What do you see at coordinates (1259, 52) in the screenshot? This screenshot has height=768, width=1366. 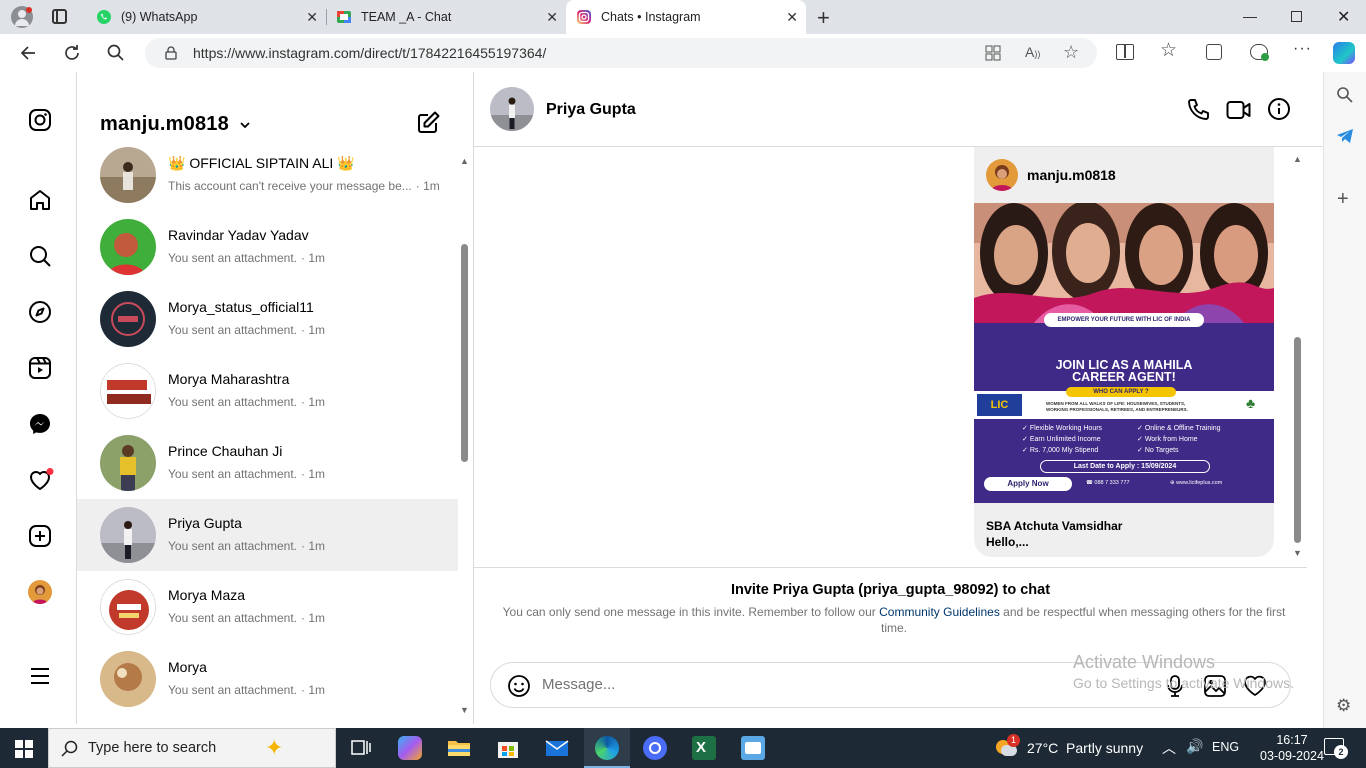 I see `browser-essentials-icon` at bounding box center [1259, 52].